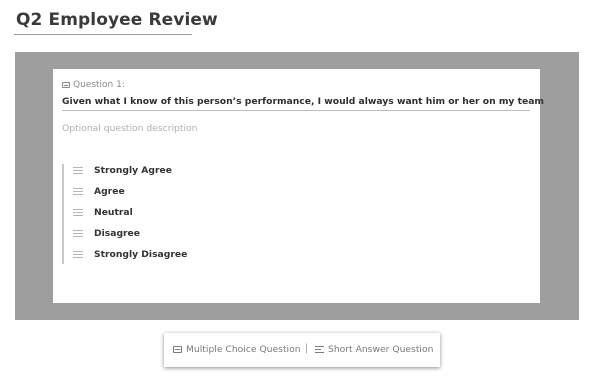 This screenshot has width=596, height=387. I want to click on multiple-choice-label: Multiple Choice Question, so click(243, 349).